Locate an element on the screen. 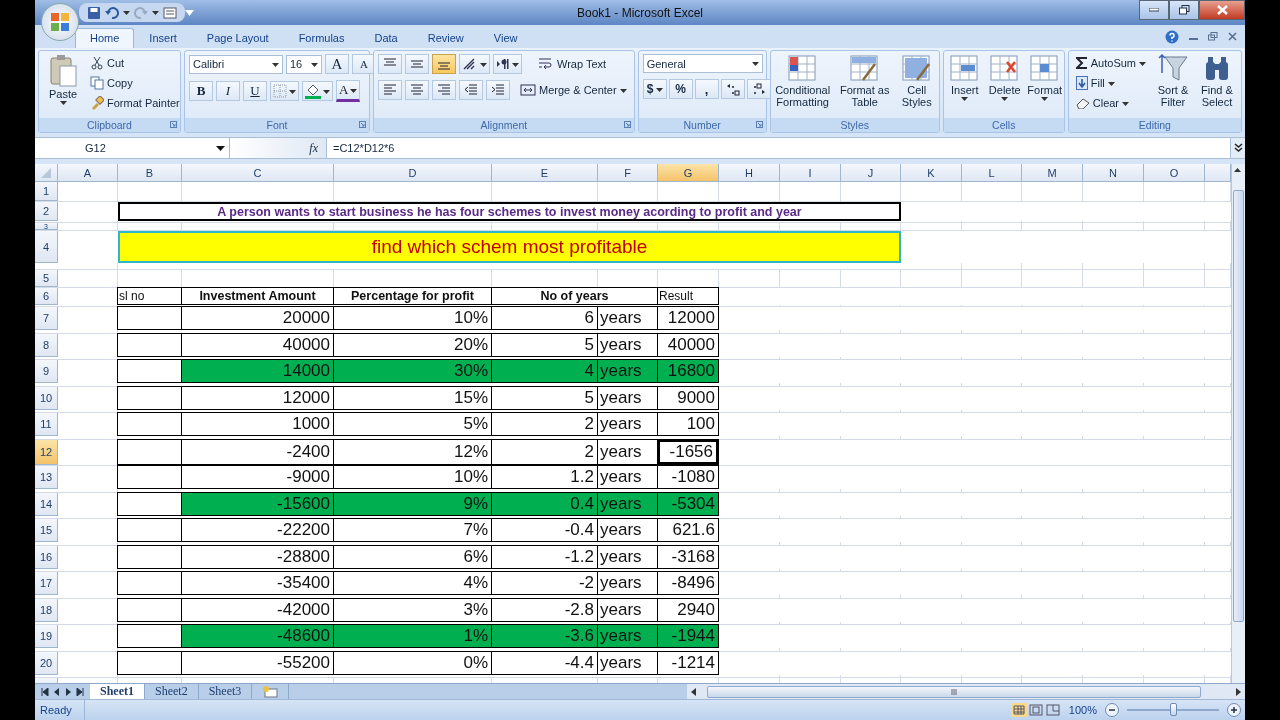  increase-indent-button is located at coordinates (498, 90).